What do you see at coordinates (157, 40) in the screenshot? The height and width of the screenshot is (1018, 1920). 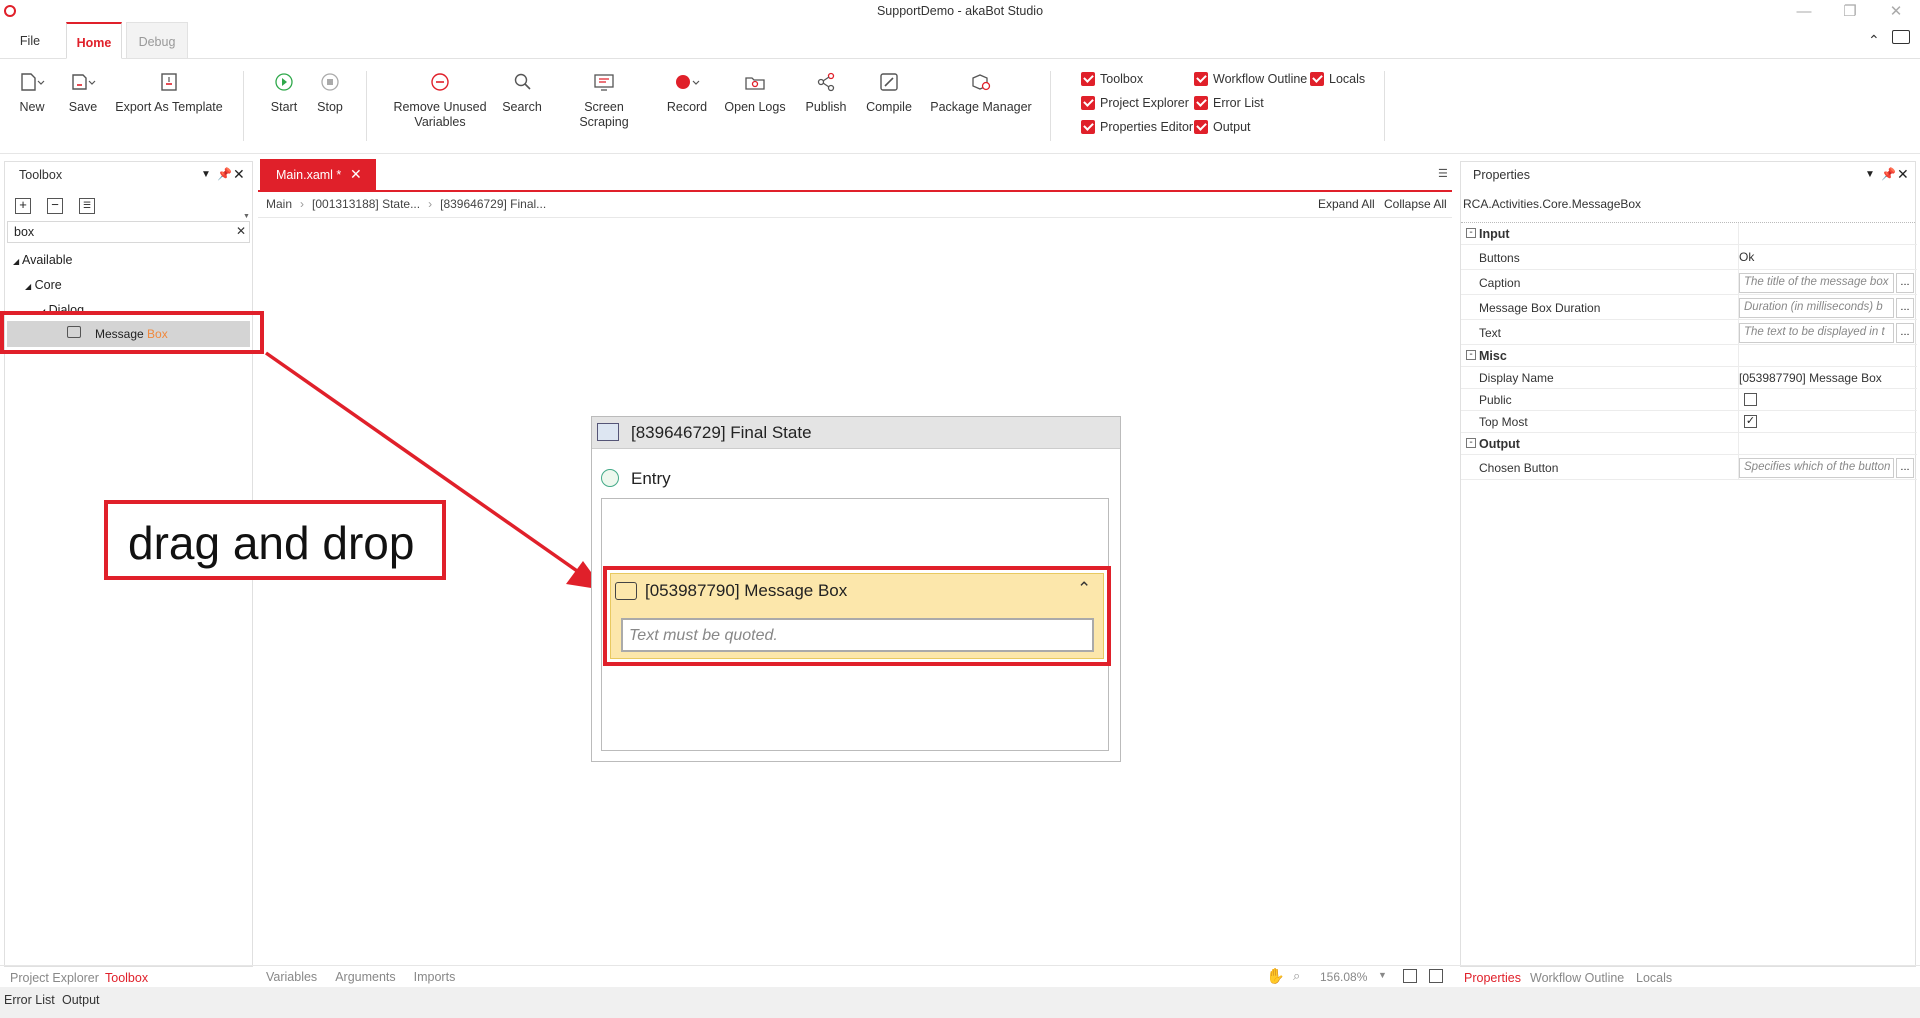 I see `tab-debug: Debug` at bounding box center [157, 40].